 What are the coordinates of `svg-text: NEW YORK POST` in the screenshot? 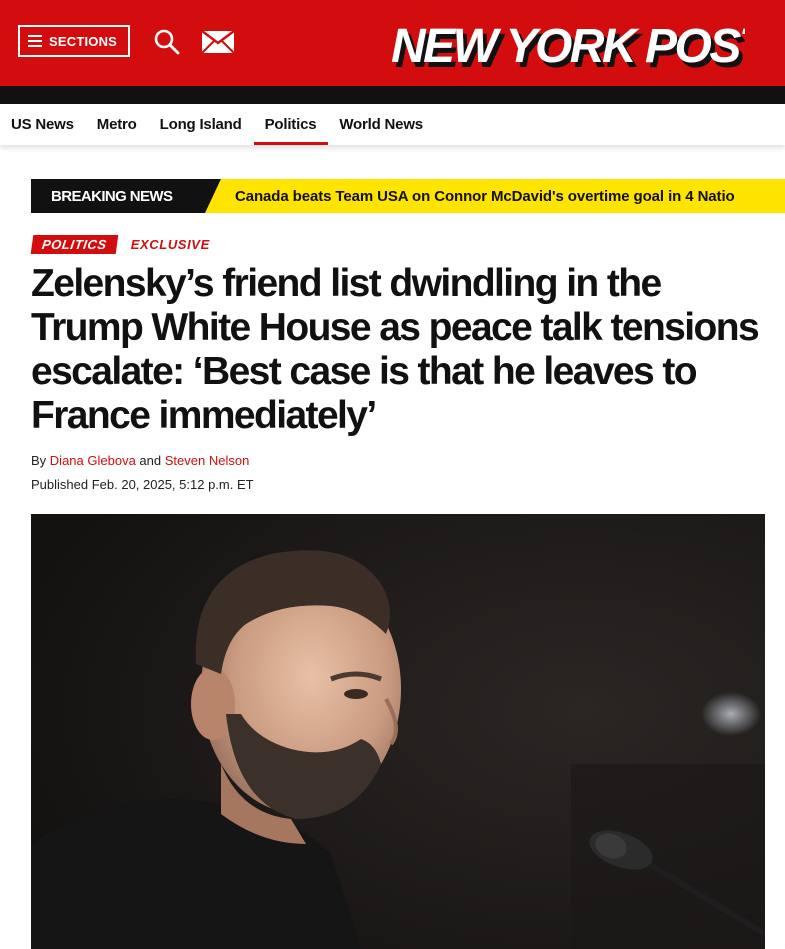 It's located at (568, 46).